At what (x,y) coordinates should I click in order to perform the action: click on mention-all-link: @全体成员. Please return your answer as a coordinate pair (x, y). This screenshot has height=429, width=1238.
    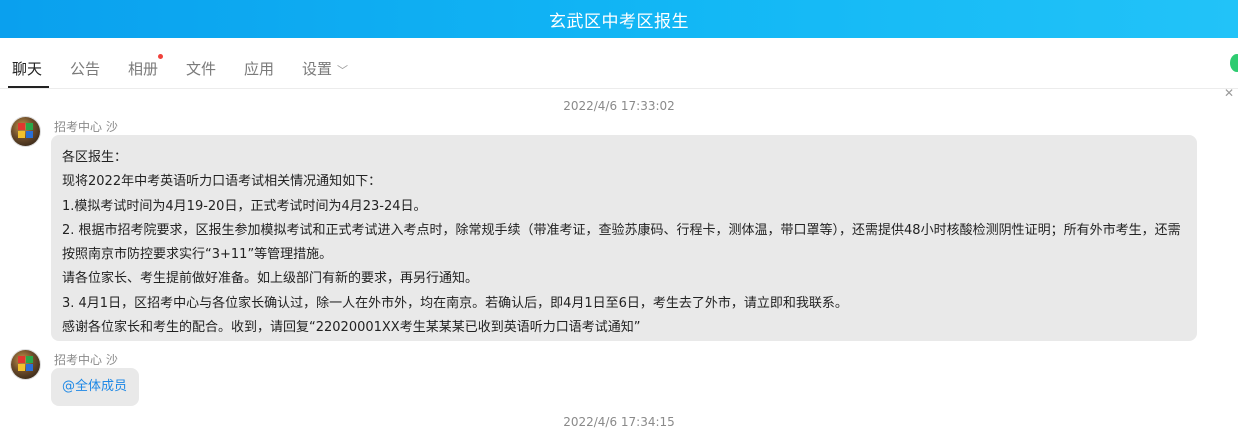
    Looking at the image, I should click on (94, 386).